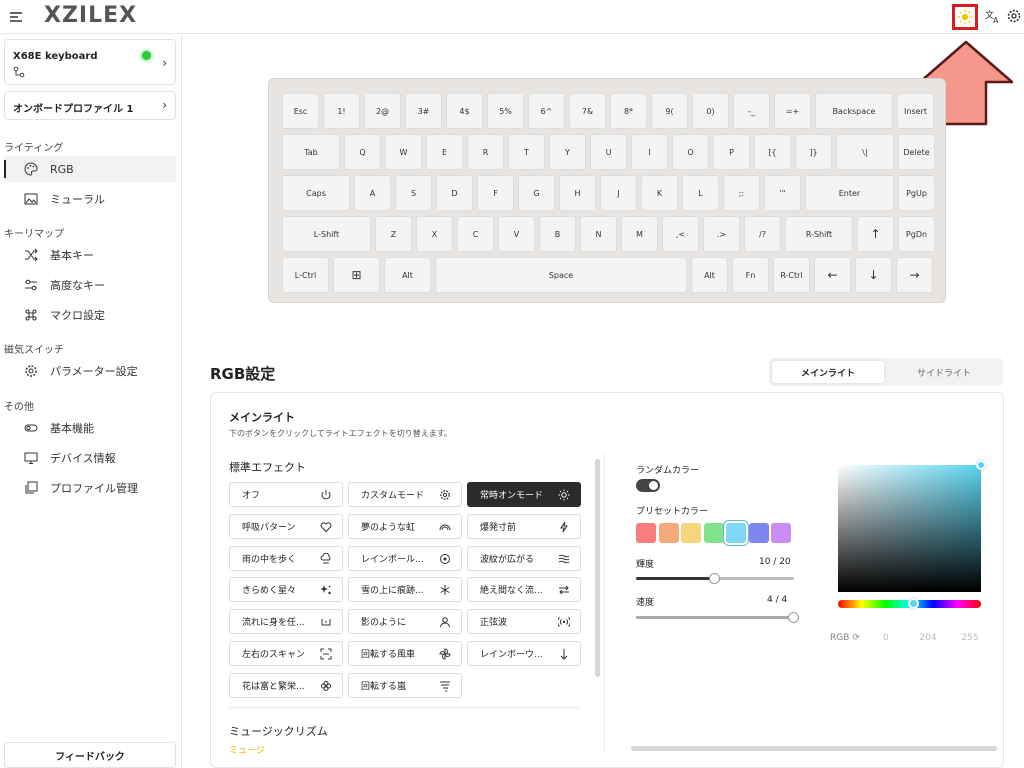 Image resolution: width=1024 pixels, height=768 pixels. What do you see at coordinates (828, 372) in the screenshot?
I see `tab-main-light: メインライト` at bounding box center [828, 372].